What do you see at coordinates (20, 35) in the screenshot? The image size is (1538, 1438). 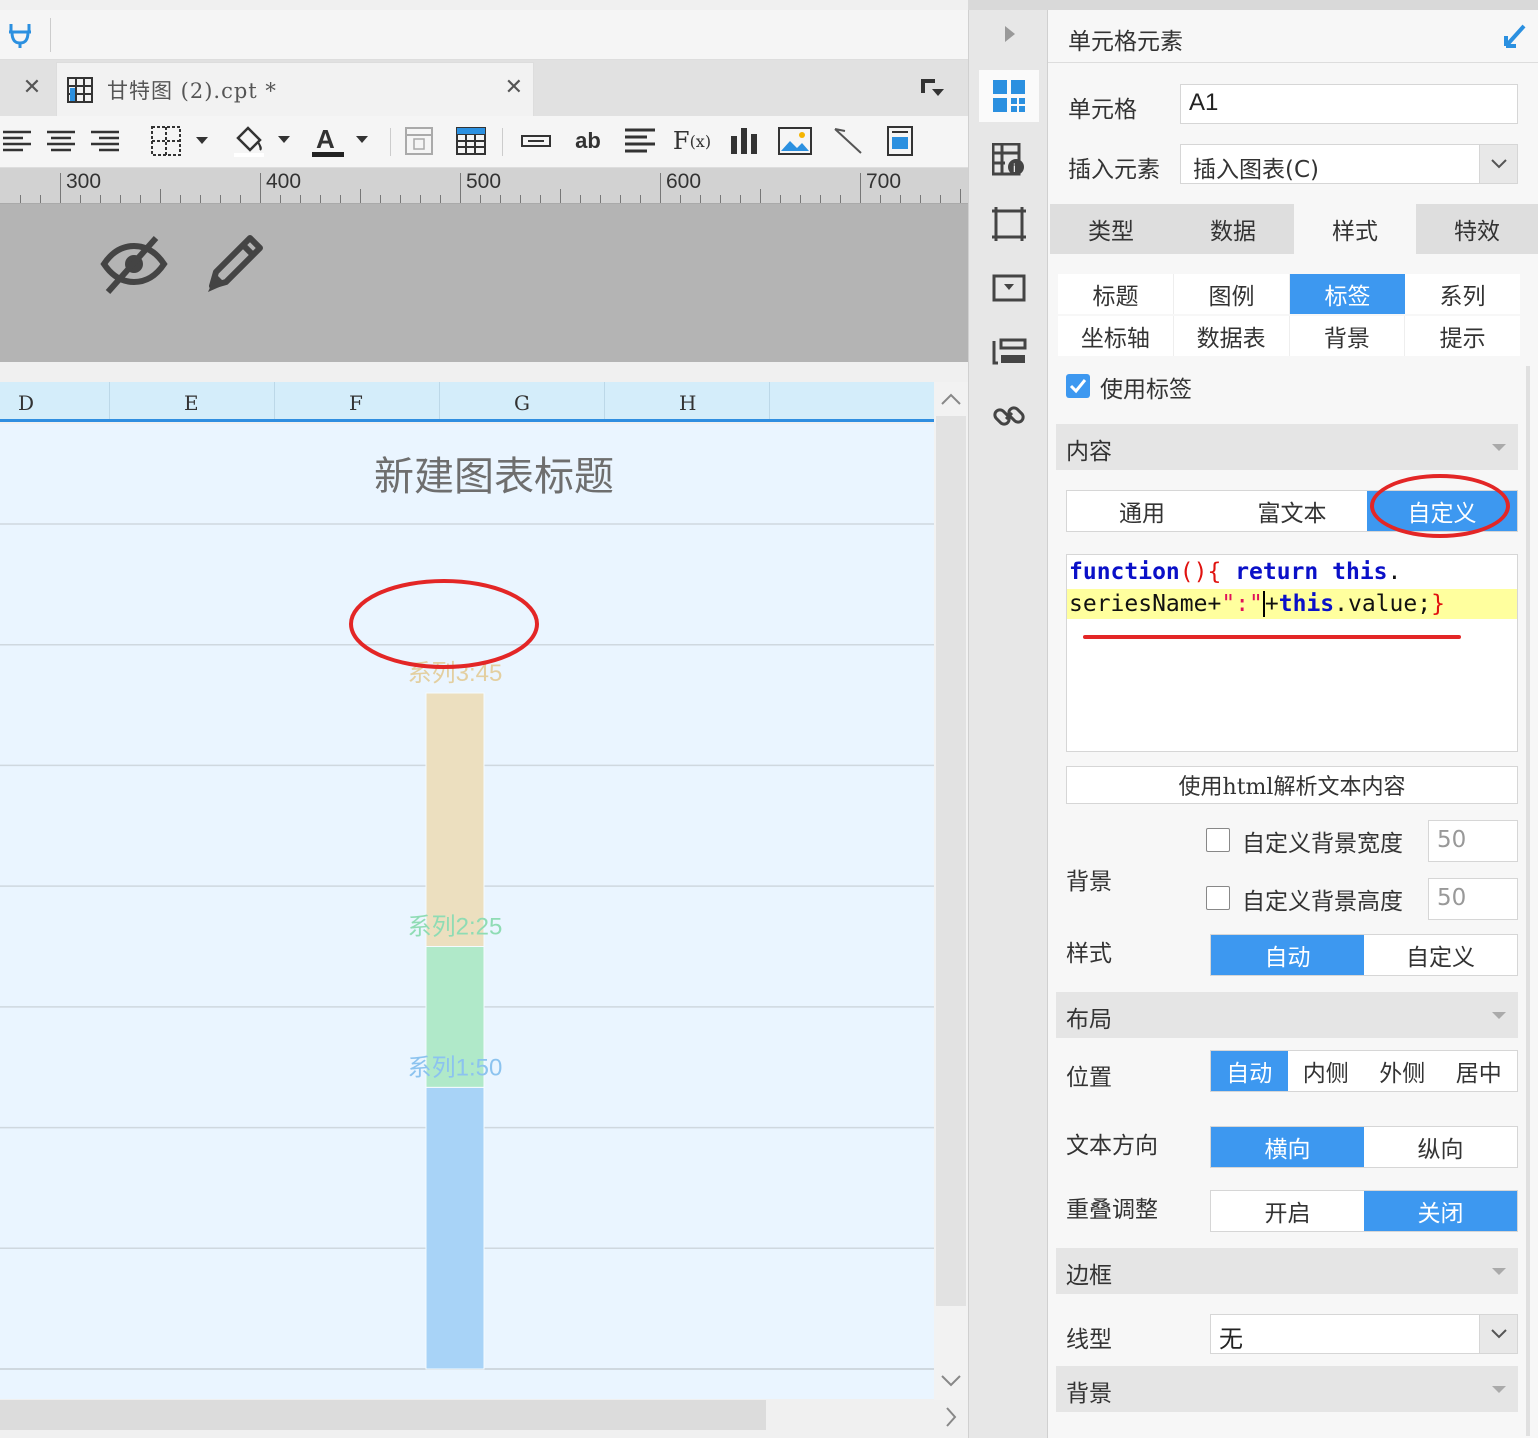 I see `plugin-icon` at bounding box center [20, 35].